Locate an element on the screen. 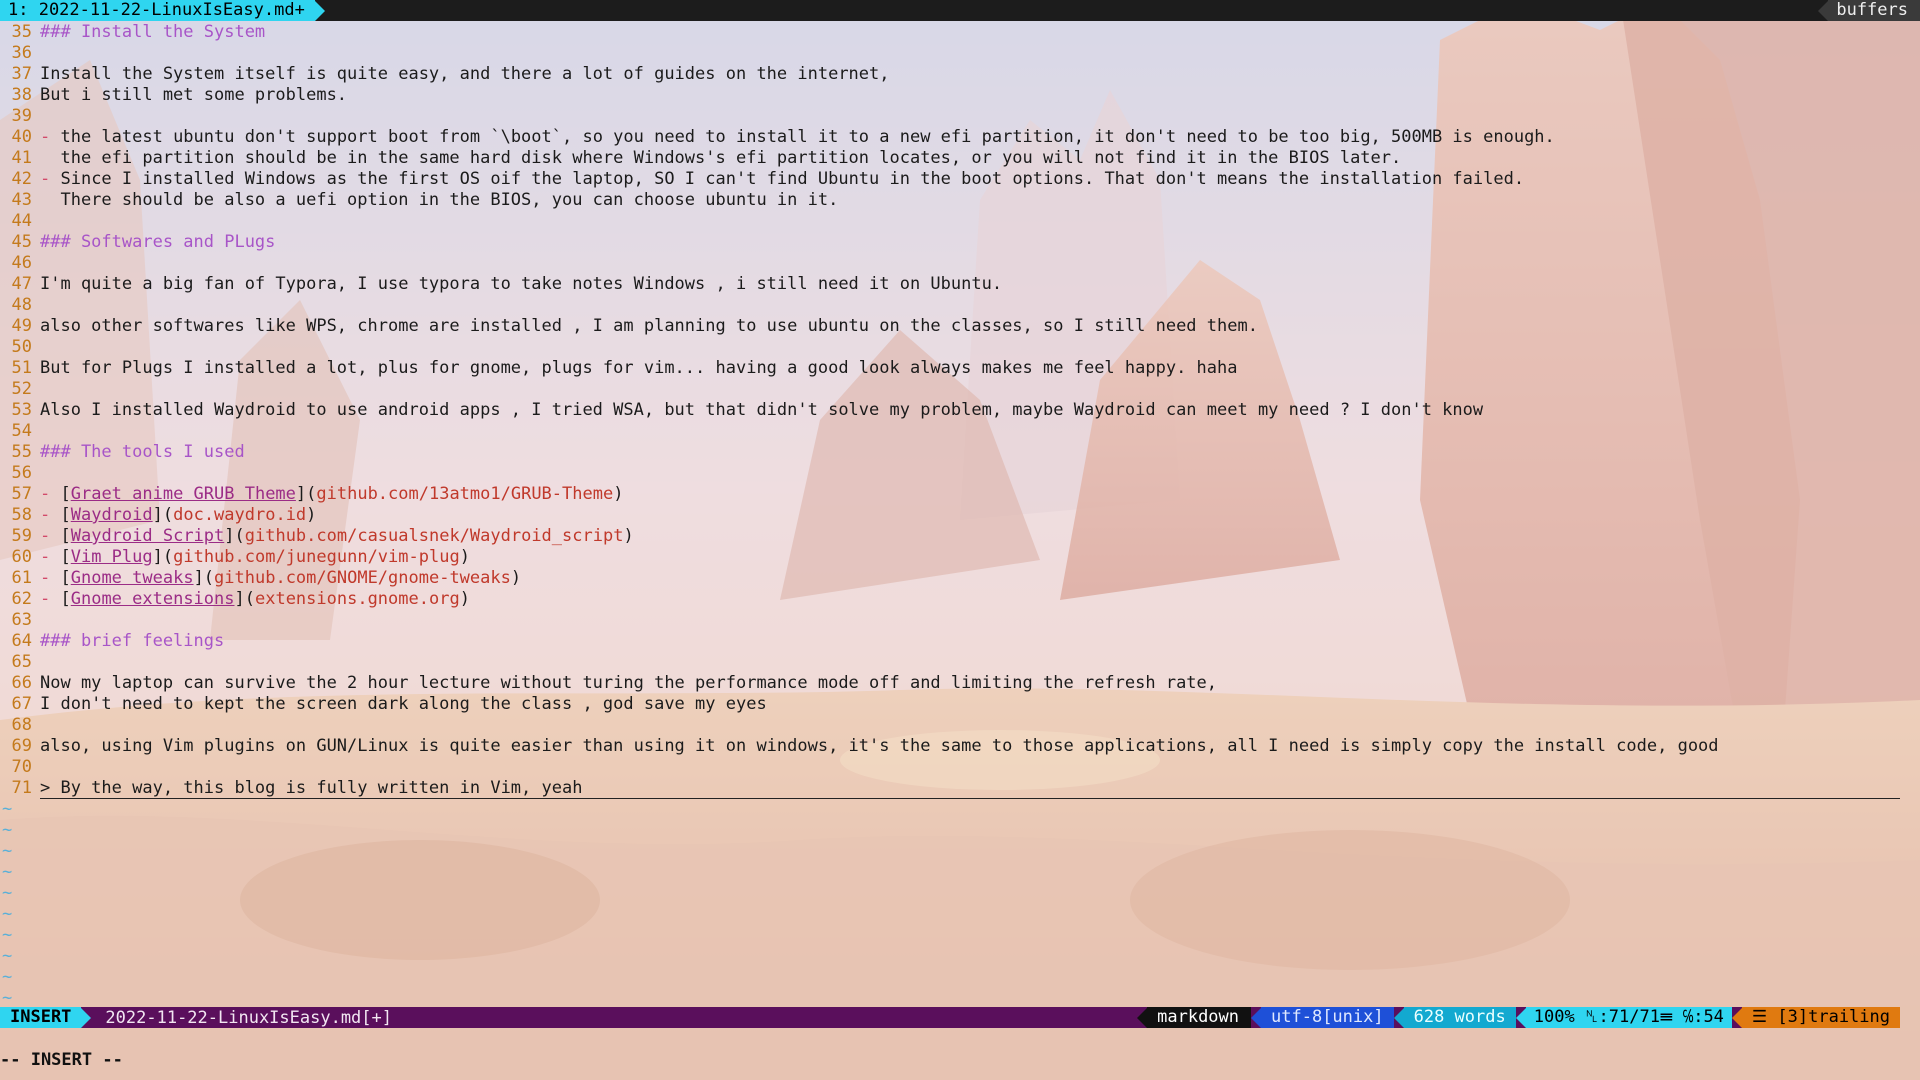 This screenshot has height=1080, width=1920. link-text: Graet anime GRUB Theme is located at coordinates (183, 494).